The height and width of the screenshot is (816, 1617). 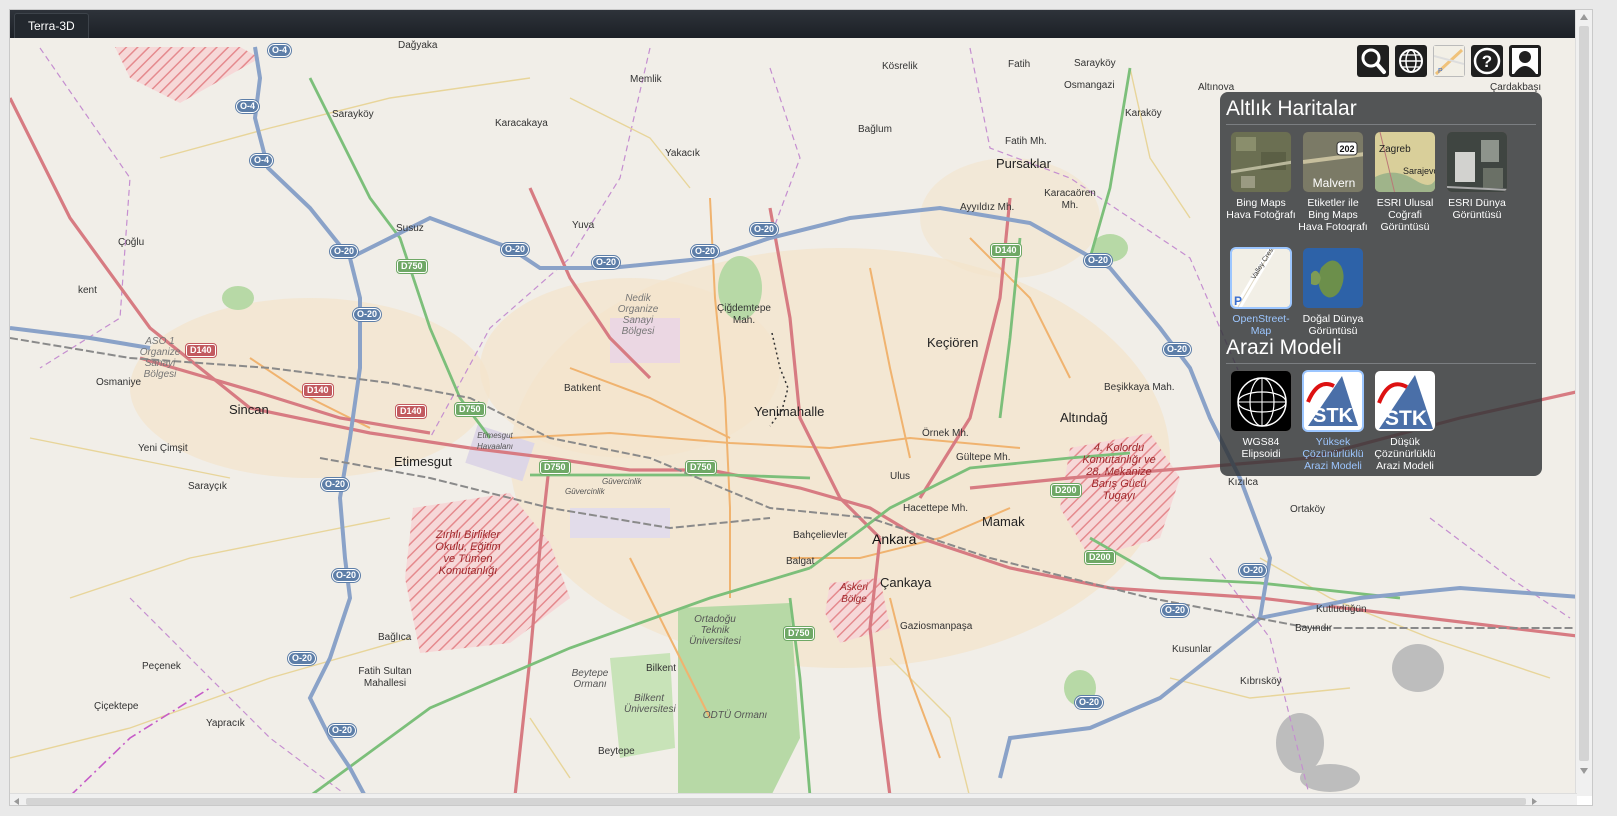 I want to click on place-label: Örnek Mh., so click(x=945, y=433).